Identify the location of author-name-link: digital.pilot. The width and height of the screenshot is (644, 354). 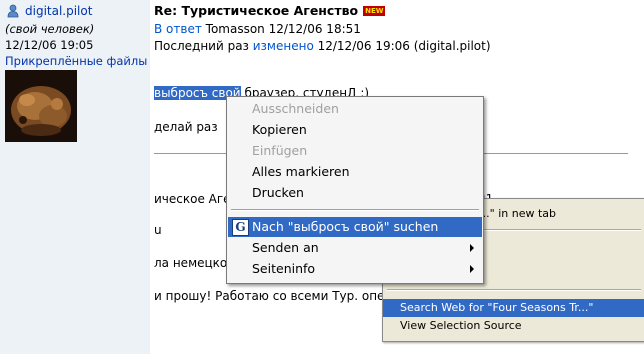
(58, 11).